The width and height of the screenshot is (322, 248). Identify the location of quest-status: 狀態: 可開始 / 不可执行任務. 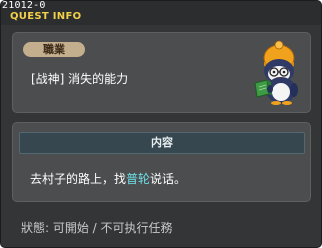
(97, 228).